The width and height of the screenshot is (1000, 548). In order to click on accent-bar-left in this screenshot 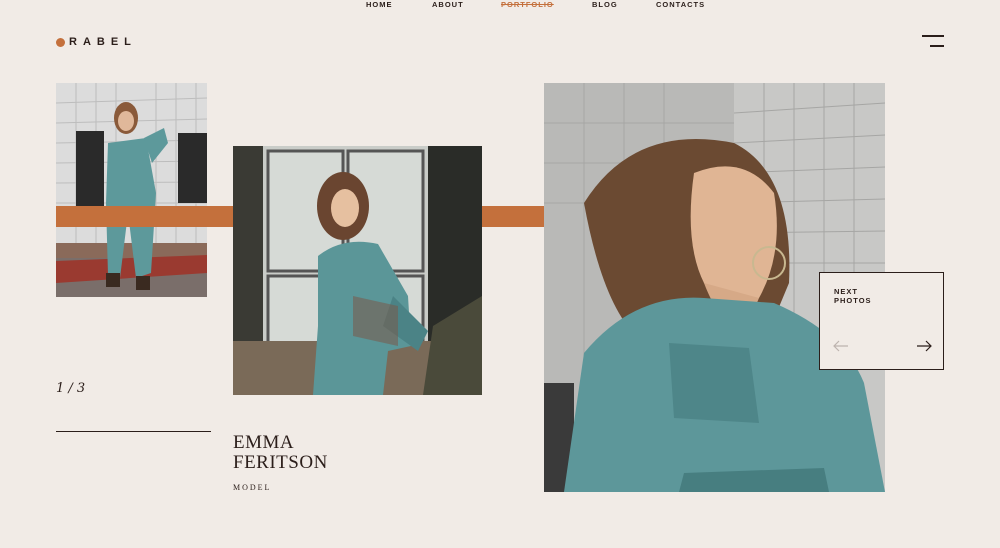, I will do `click(144, 216)`.